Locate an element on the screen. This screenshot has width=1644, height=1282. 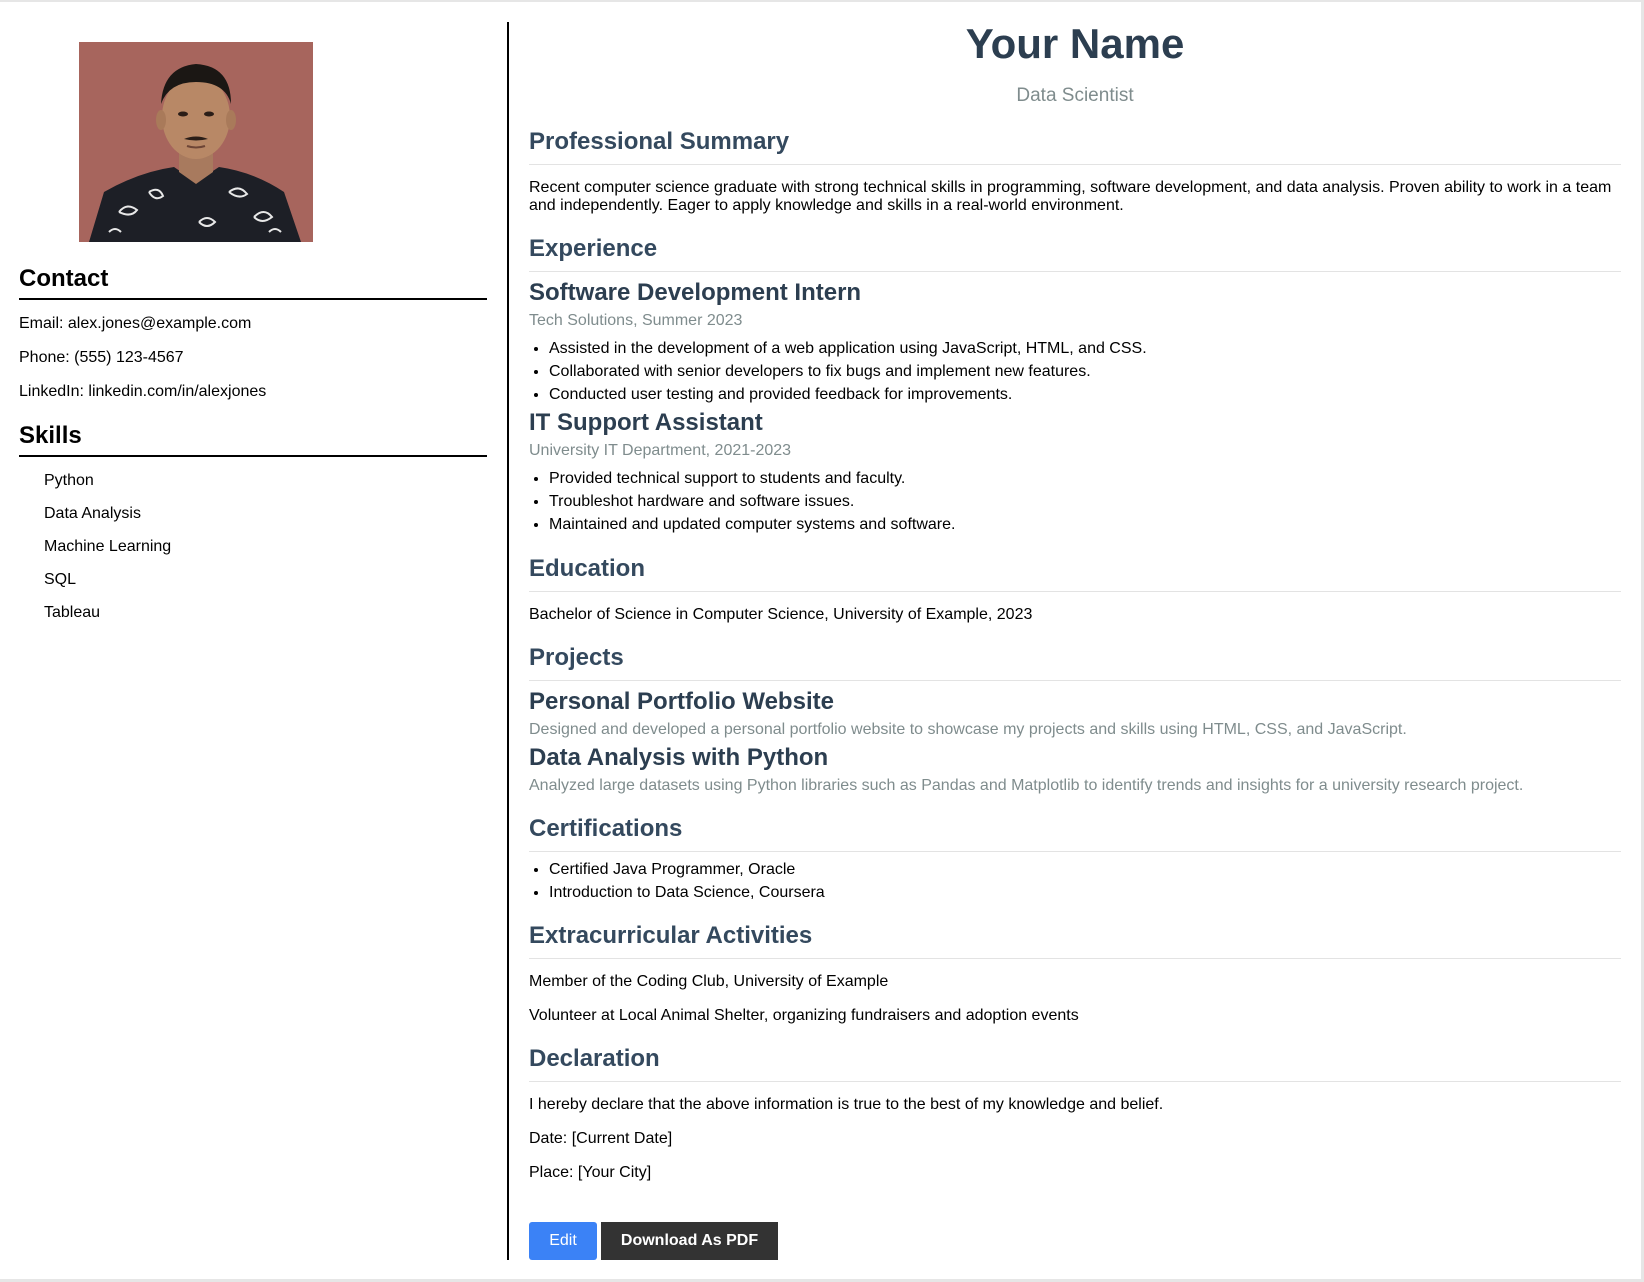
job-meta: Tech Solutions, Summer 2023 is located at coordinates (636, 320).